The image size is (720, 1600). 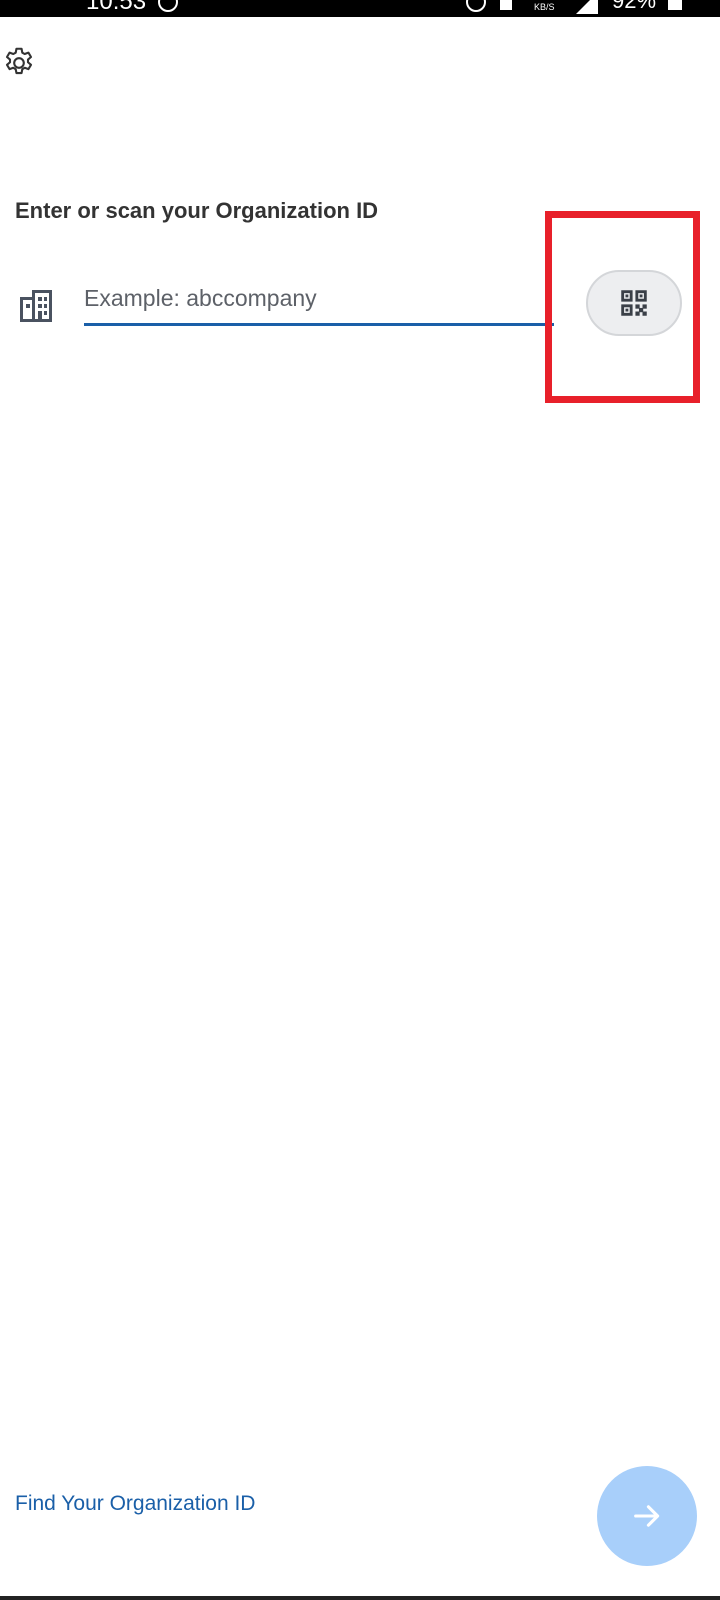 I want to click on phone-icon, so click(x=506, y=5).